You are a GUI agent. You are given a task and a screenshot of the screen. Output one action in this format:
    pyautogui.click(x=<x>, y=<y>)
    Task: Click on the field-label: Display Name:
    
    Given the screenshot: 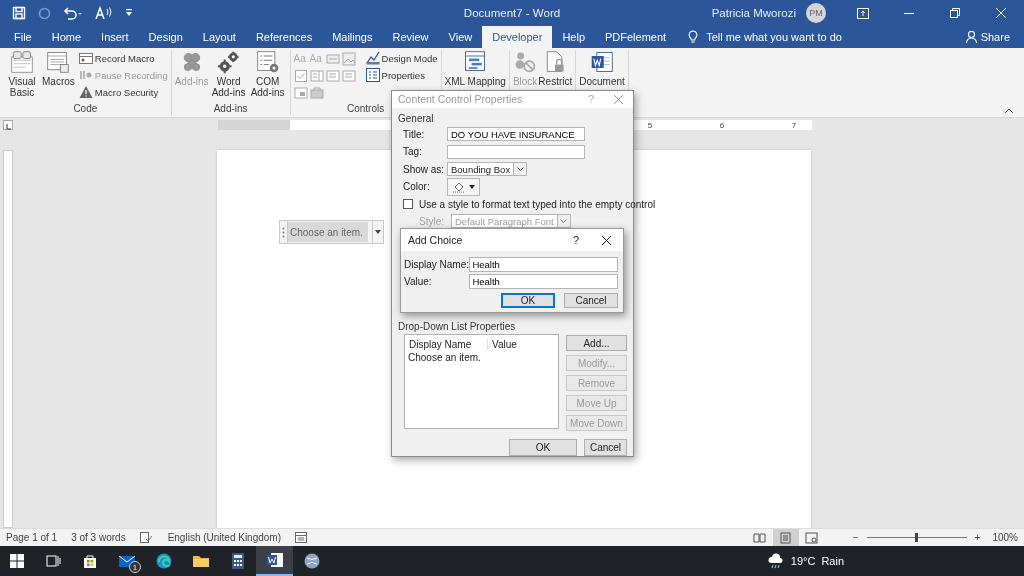 What is the action you would take?
    pyautogui.click(x=437, y=264)
    